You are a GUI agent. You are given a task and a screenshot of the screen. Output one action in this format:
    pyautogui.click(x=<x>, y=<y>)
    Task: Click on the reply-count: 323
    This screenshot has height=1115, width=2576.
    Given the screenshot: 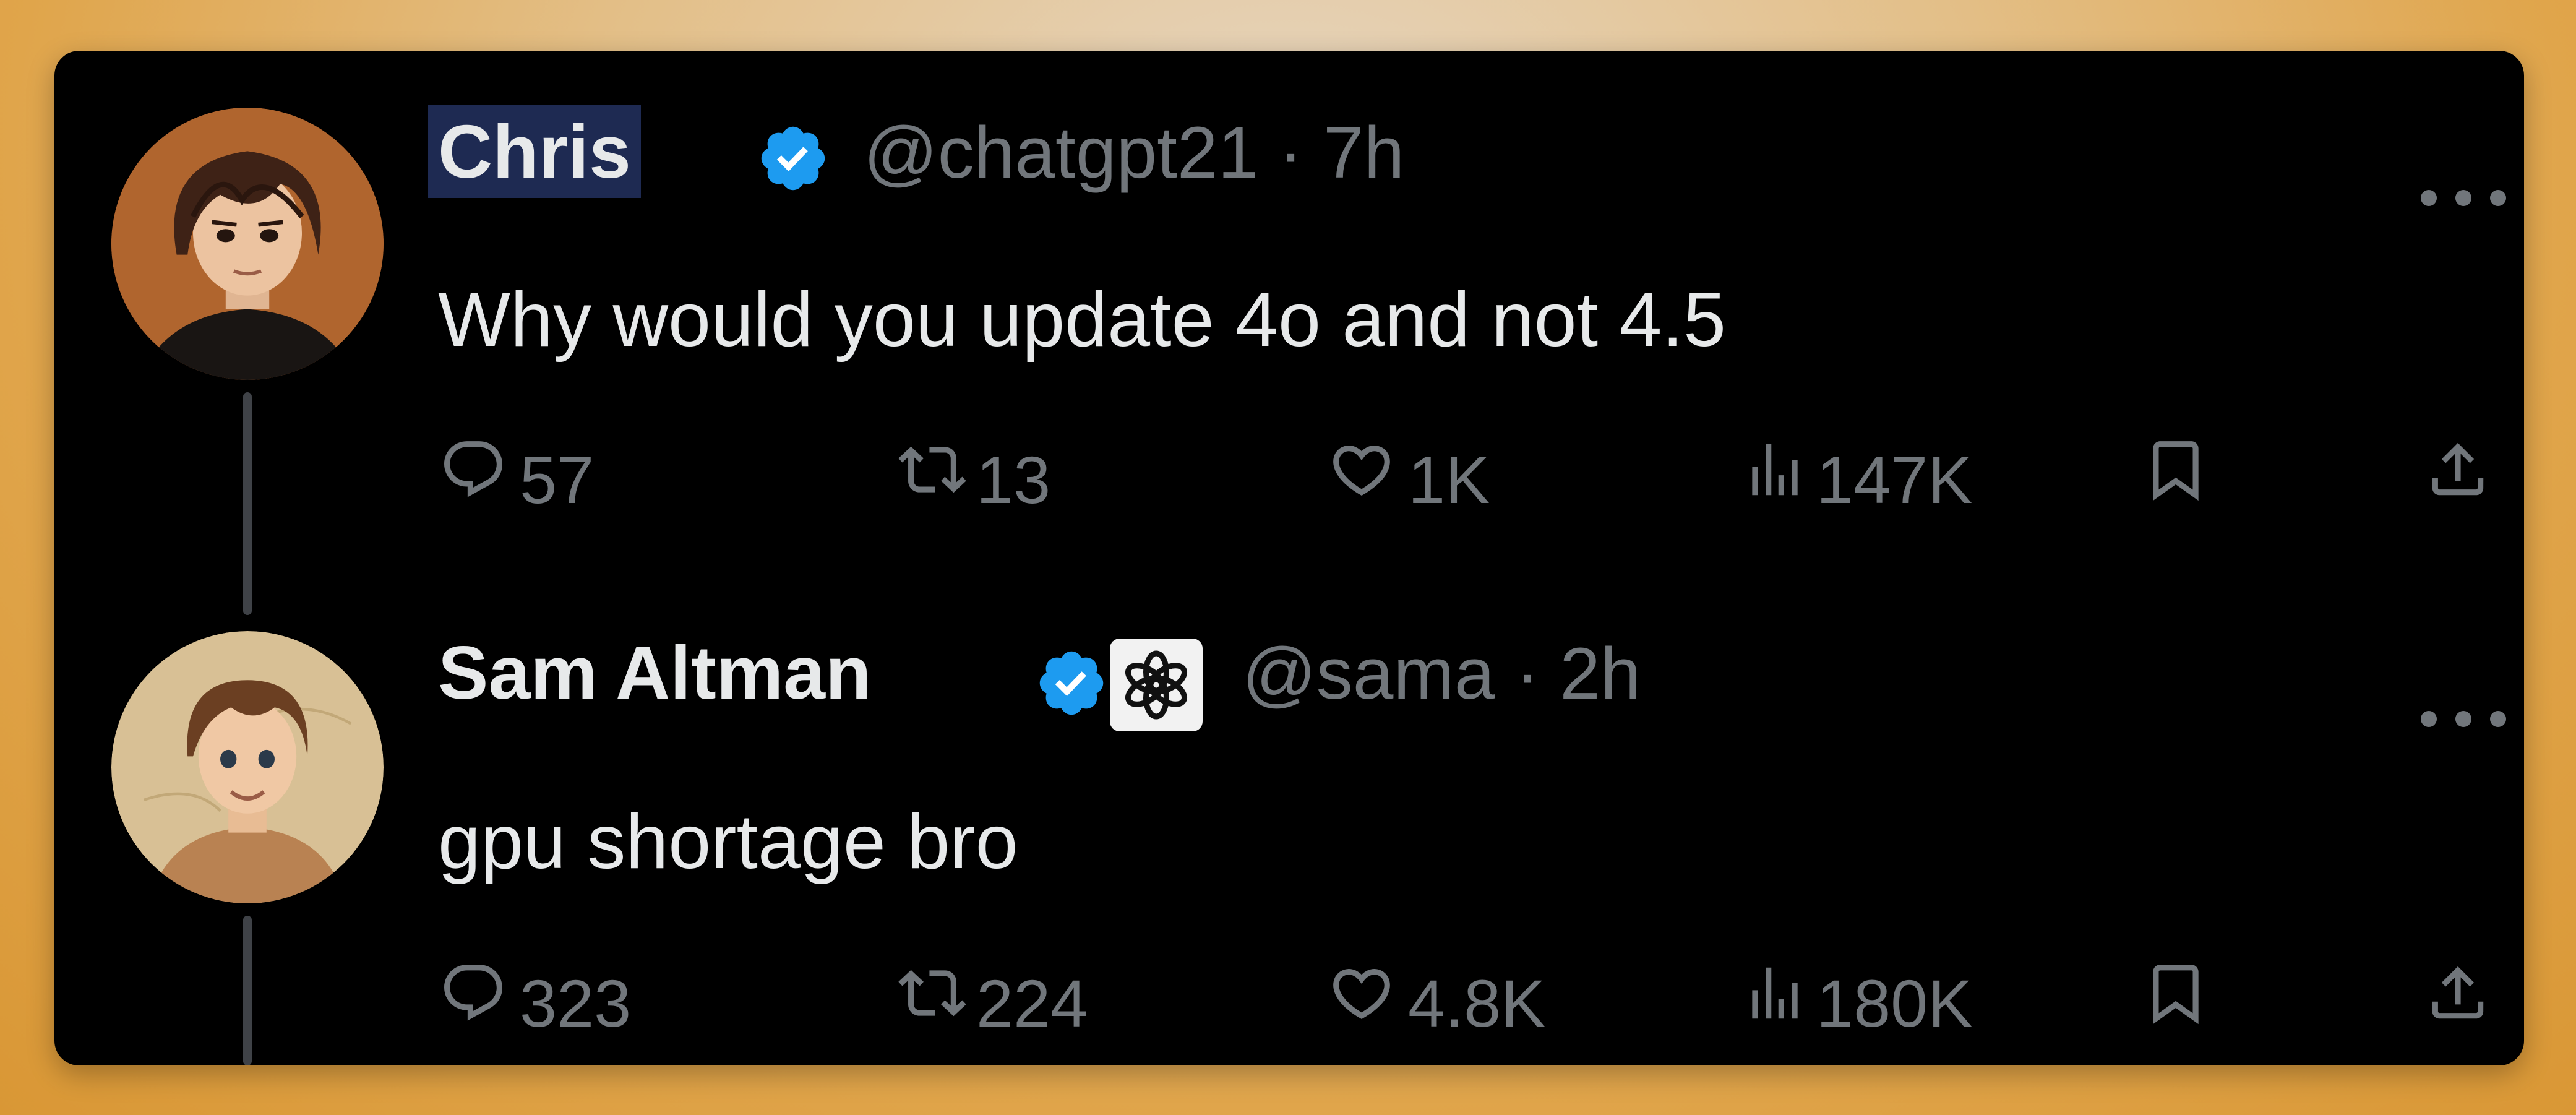 What is the action you would take?
    pyautogui.click(x=575, y=1003)
    